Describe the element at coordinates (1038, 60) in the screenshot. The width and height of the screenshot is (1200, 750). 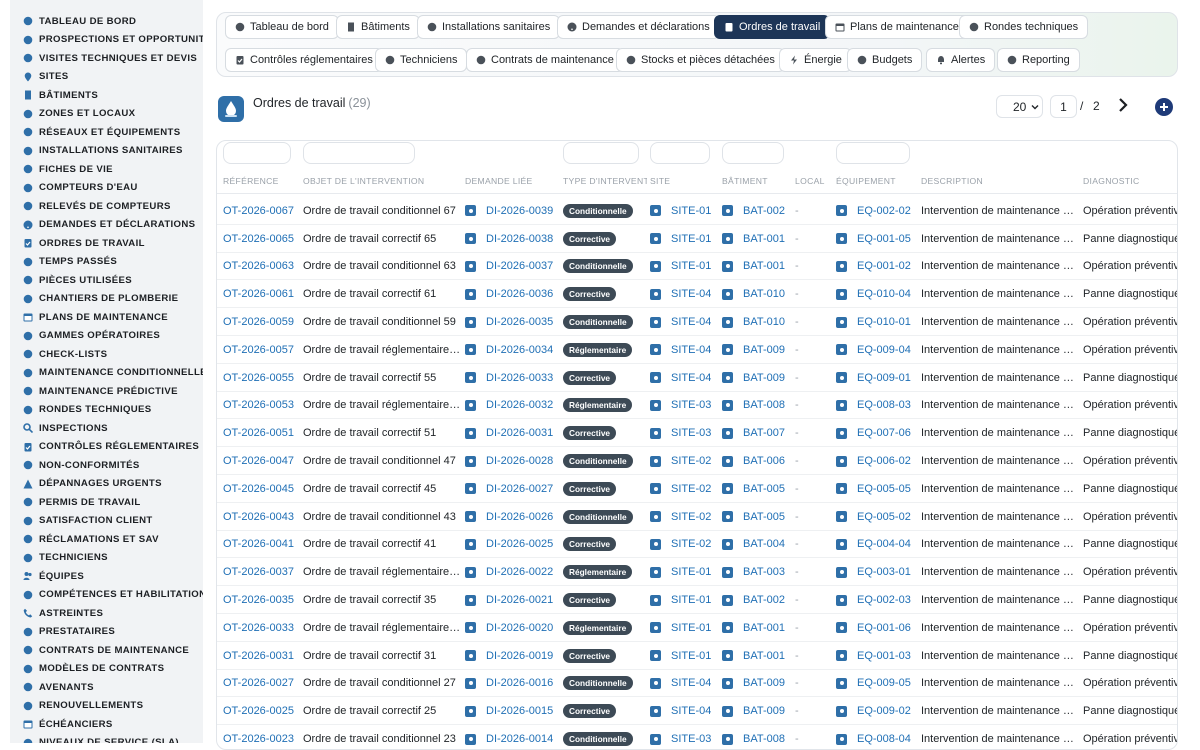
I see `tab: Reporting` at that location.